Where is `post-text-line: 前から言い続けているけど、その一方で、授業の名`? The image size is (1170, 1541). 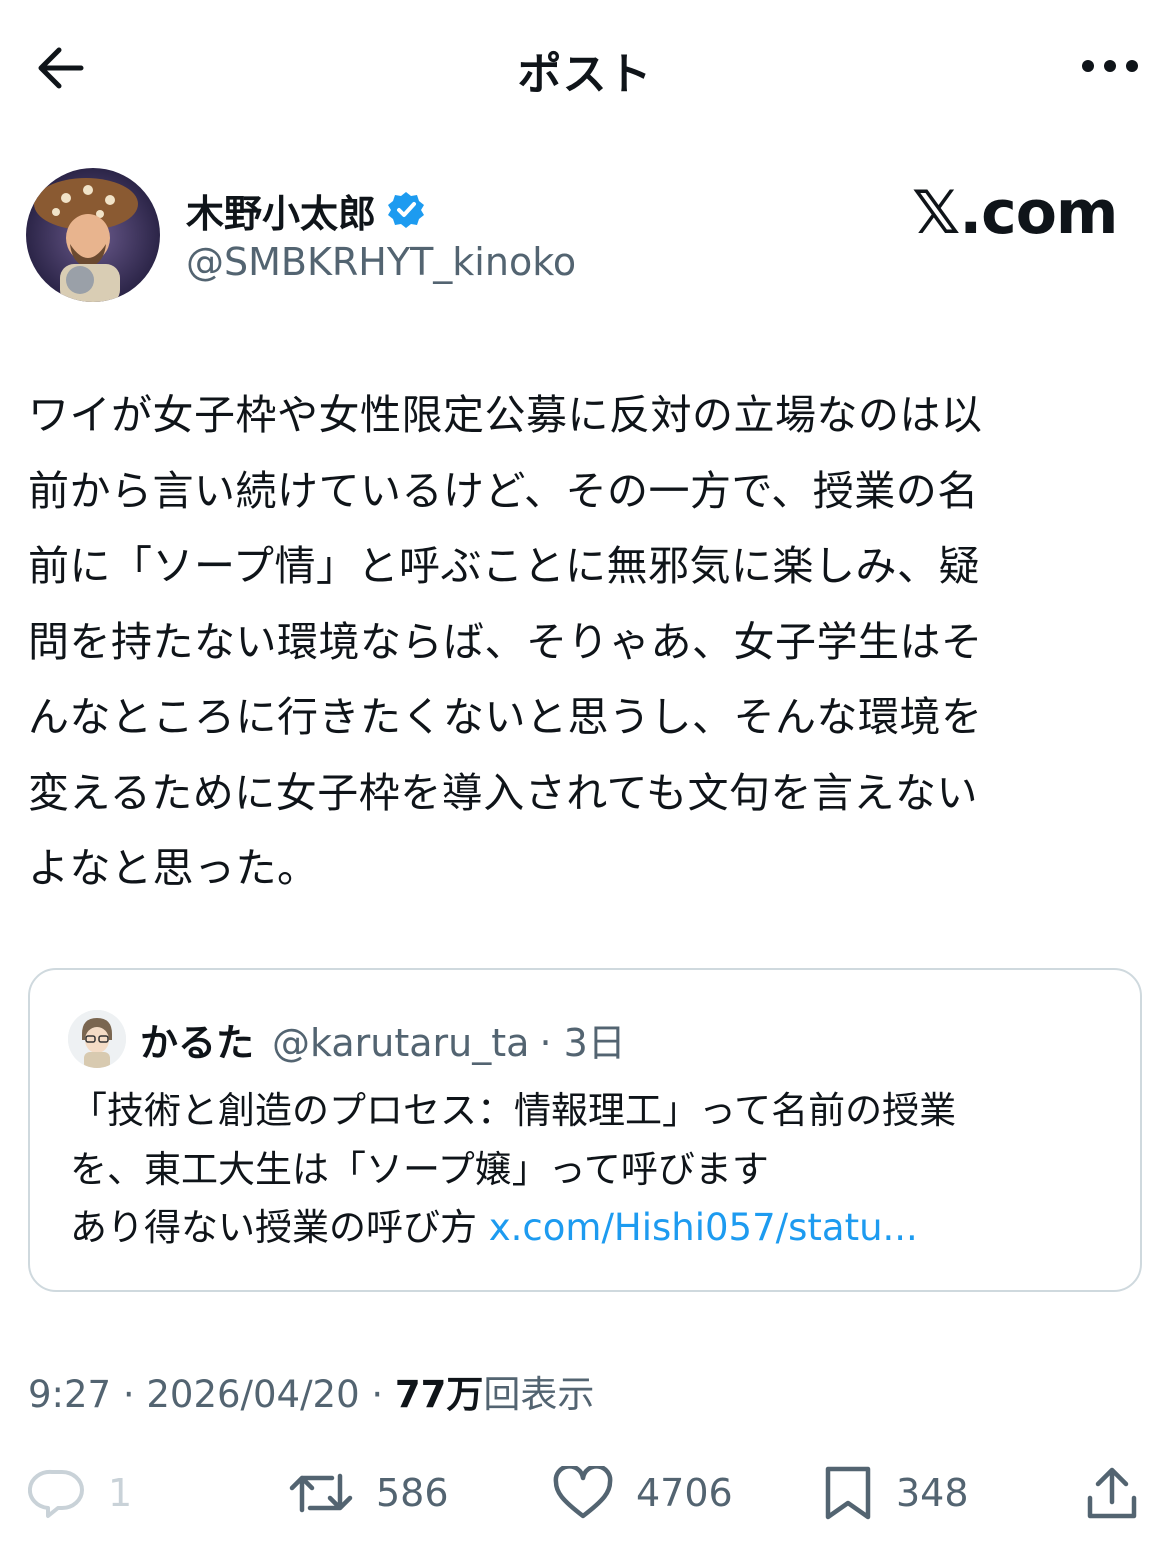 post-text-line: 前から言い続けているけど、その一方で、授業の名 is located at coordinates (503, 490).